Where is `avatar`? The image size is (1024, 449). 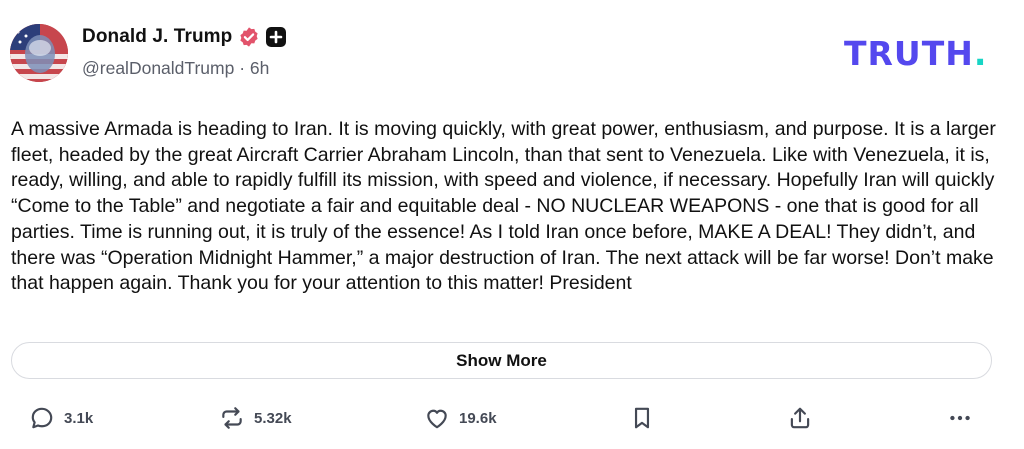
avatar is located at coordinates (39, 53).